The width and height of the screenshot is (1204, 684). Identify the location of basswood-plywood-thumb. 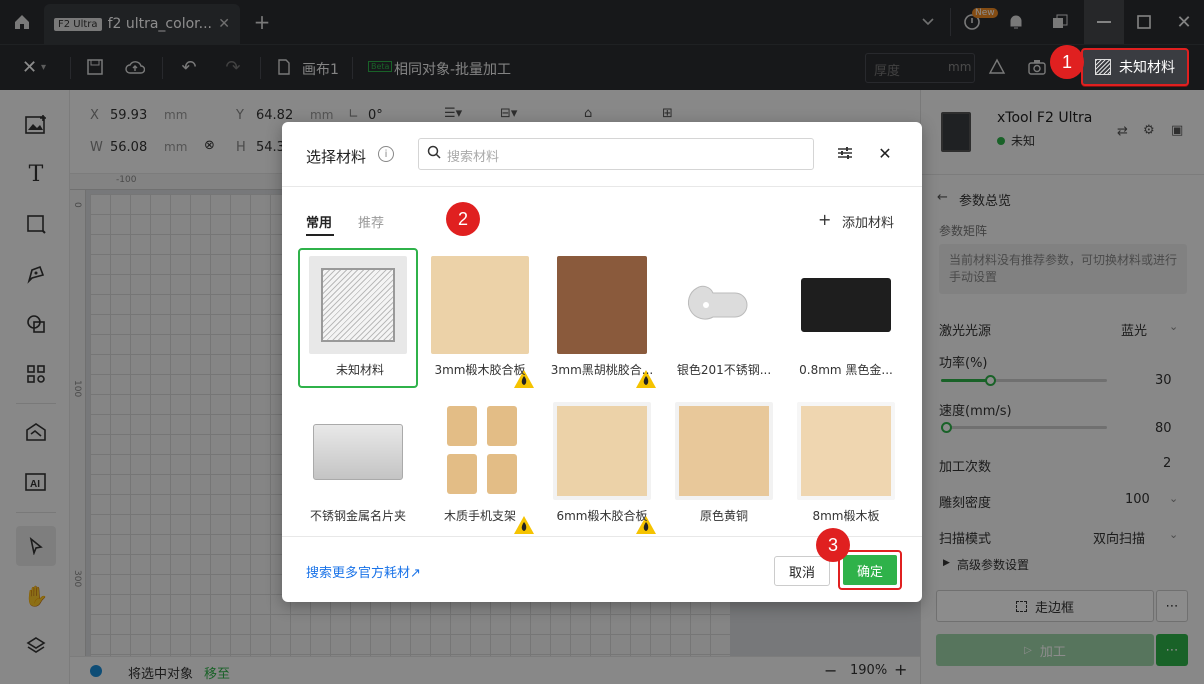
(480, 305).